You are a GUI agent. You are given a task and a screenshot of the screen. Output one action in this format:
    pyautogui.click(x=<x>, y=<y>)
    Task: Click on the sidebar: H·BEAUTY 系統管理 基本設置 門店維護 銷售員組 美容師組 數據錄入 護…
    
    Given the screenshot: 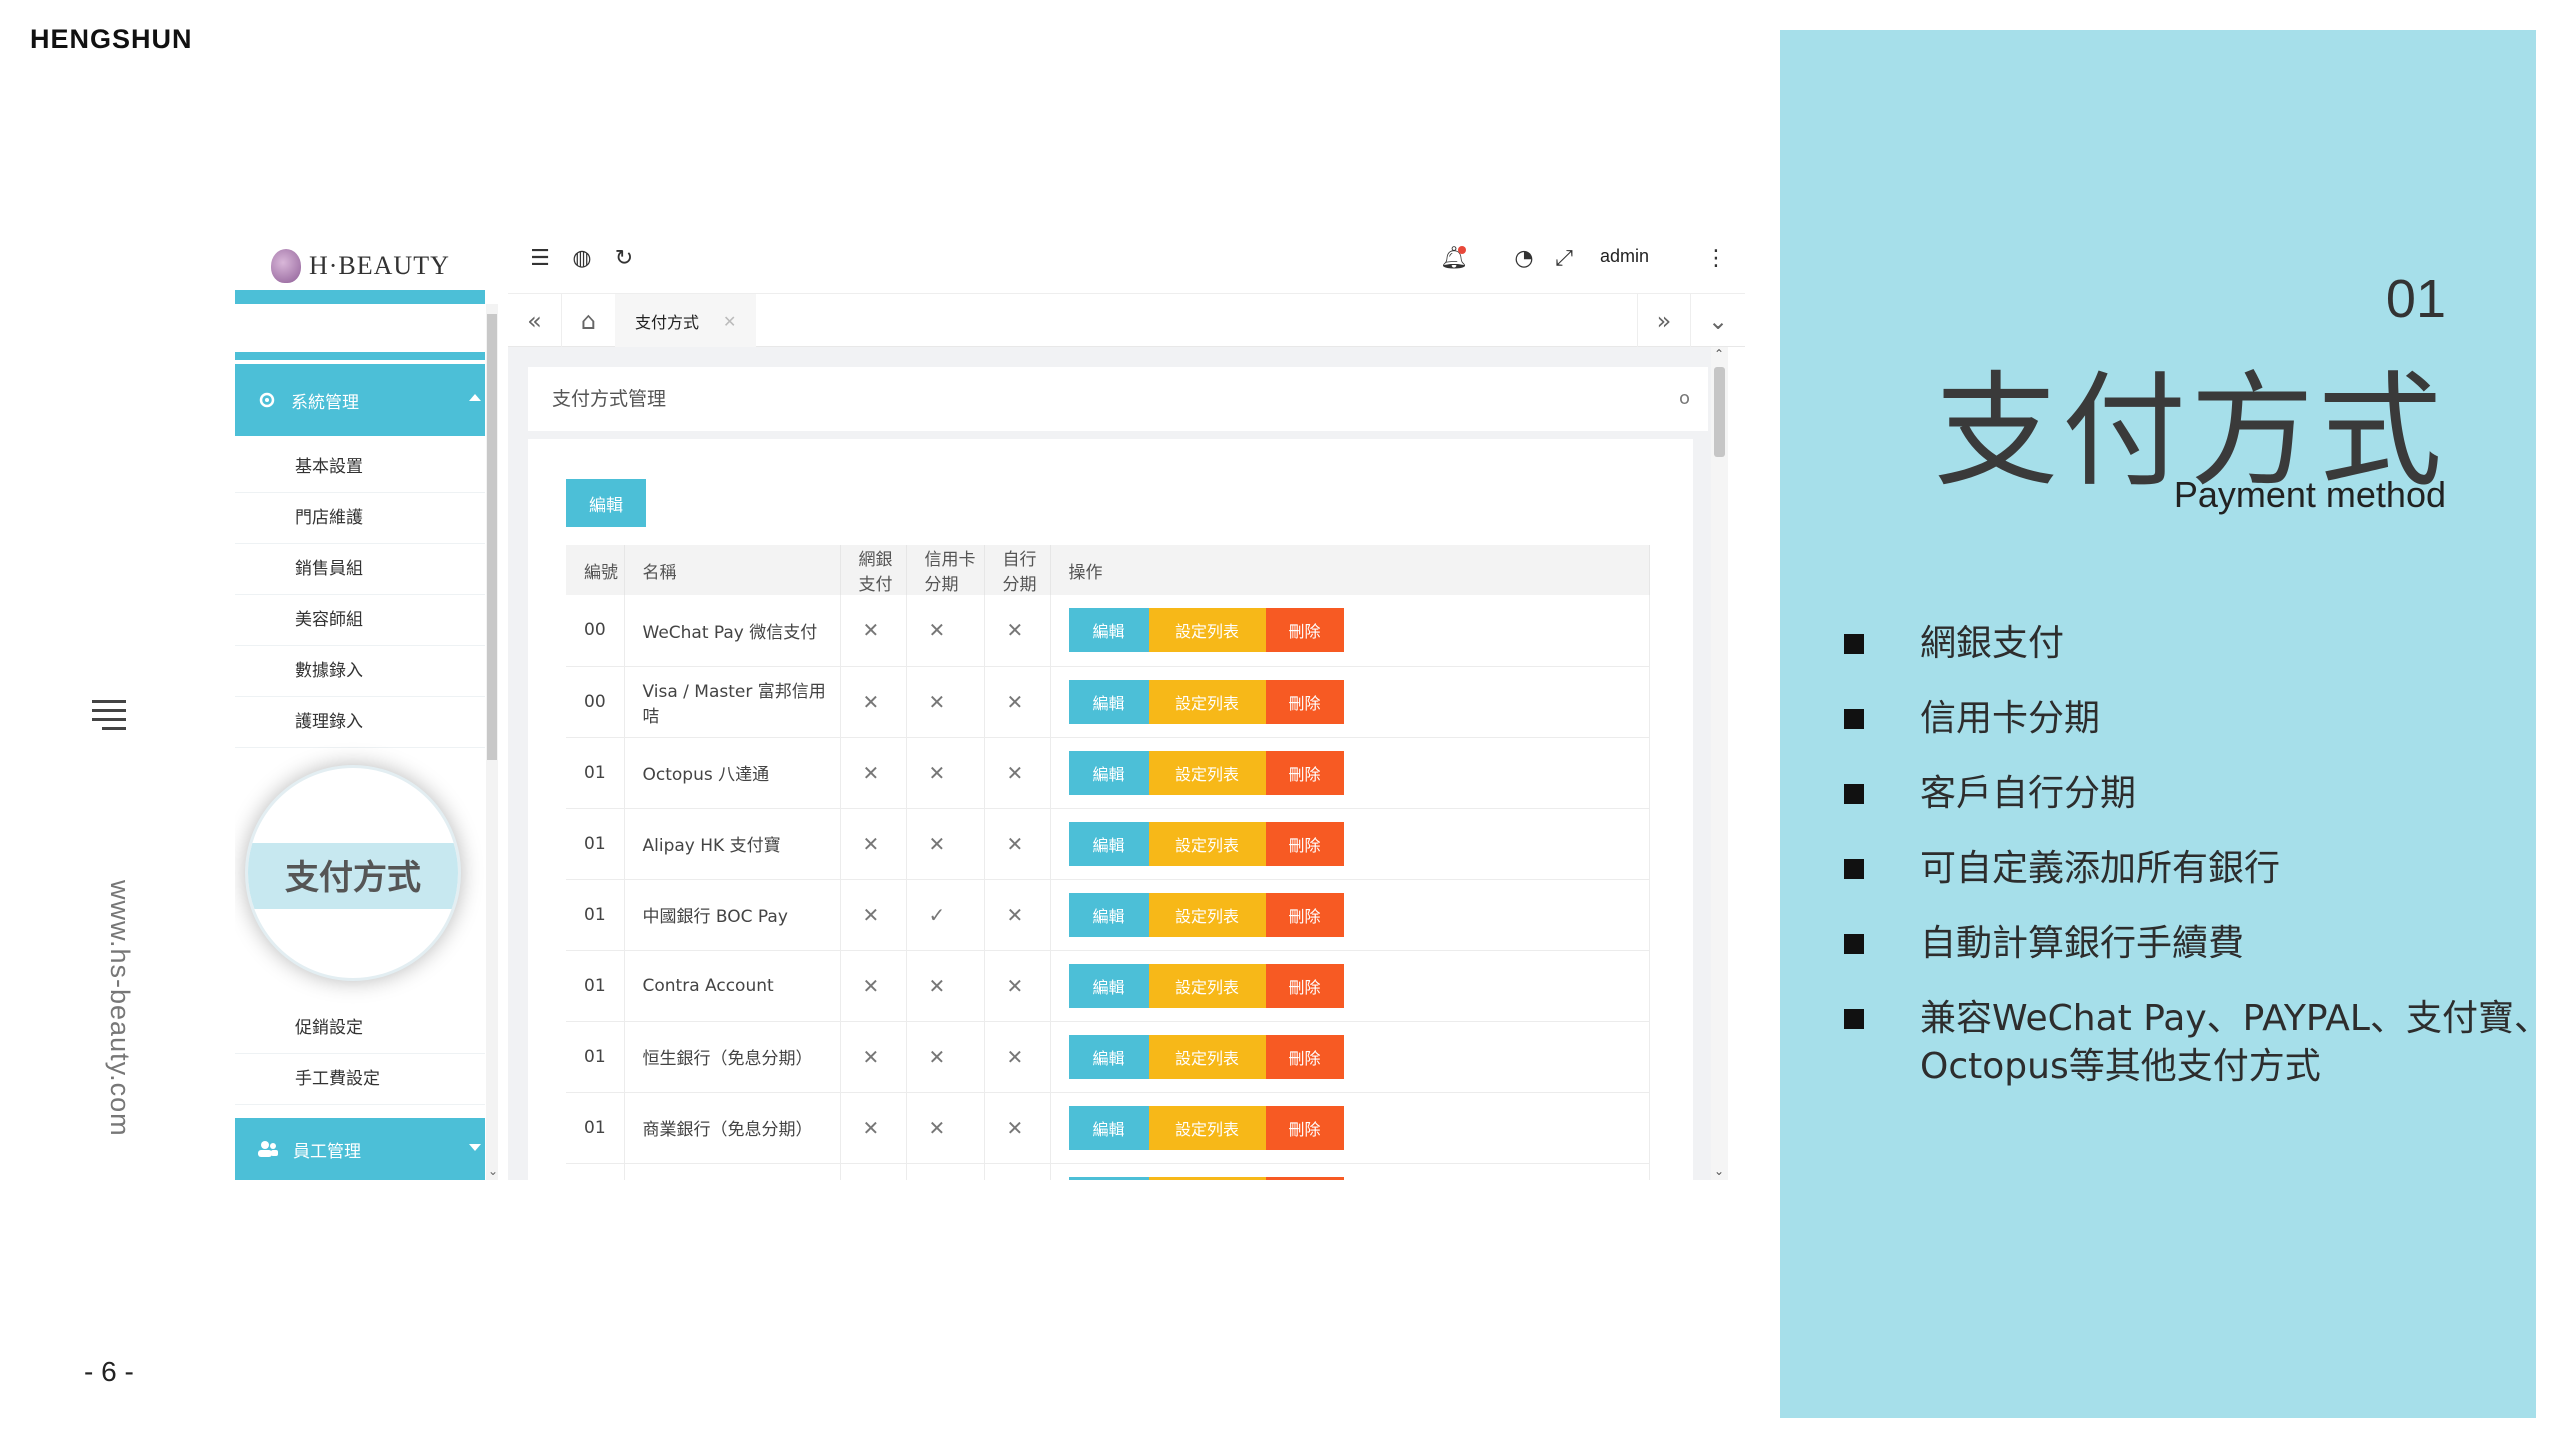 What is the action you would take?
    pyautogui.click(x=366, y=700)
    